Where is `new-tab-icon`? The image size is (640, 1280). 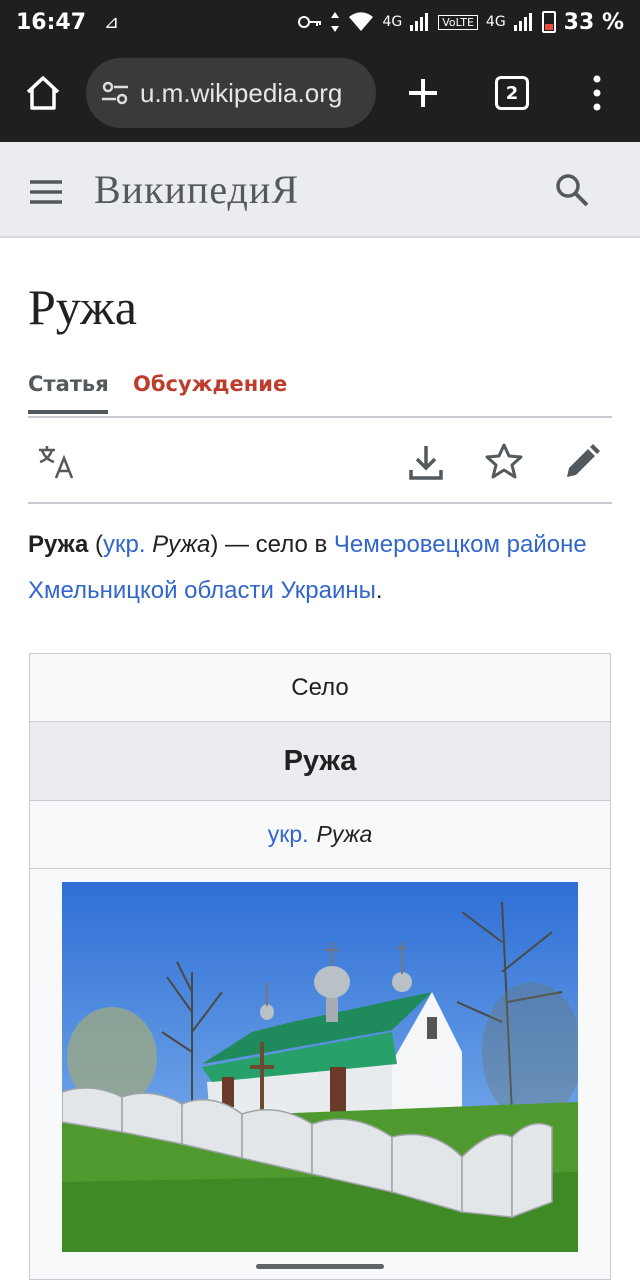
new-tab-icon is located at coordinates (423, 93).